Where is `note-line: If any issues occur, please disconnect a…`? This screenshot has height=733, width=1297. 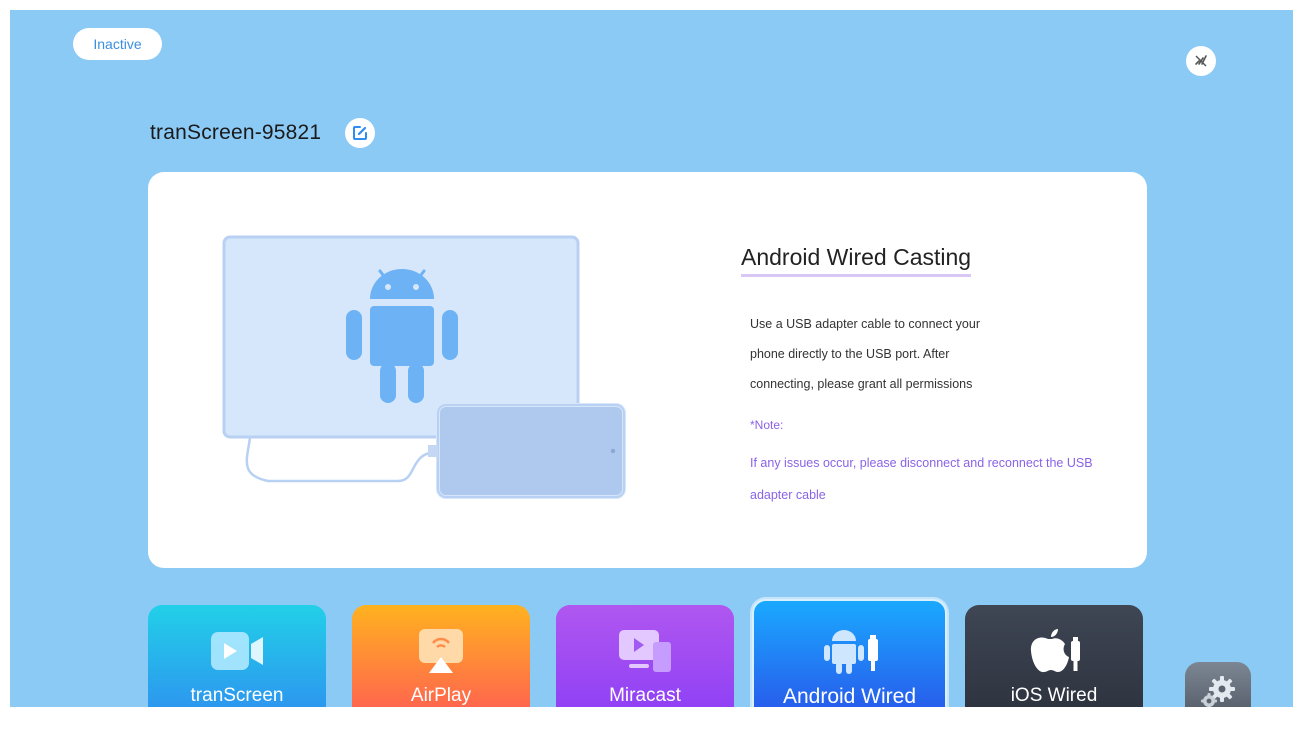
note-line: If any issues occur, please disconnect a… is located at coordinates (921, 463).